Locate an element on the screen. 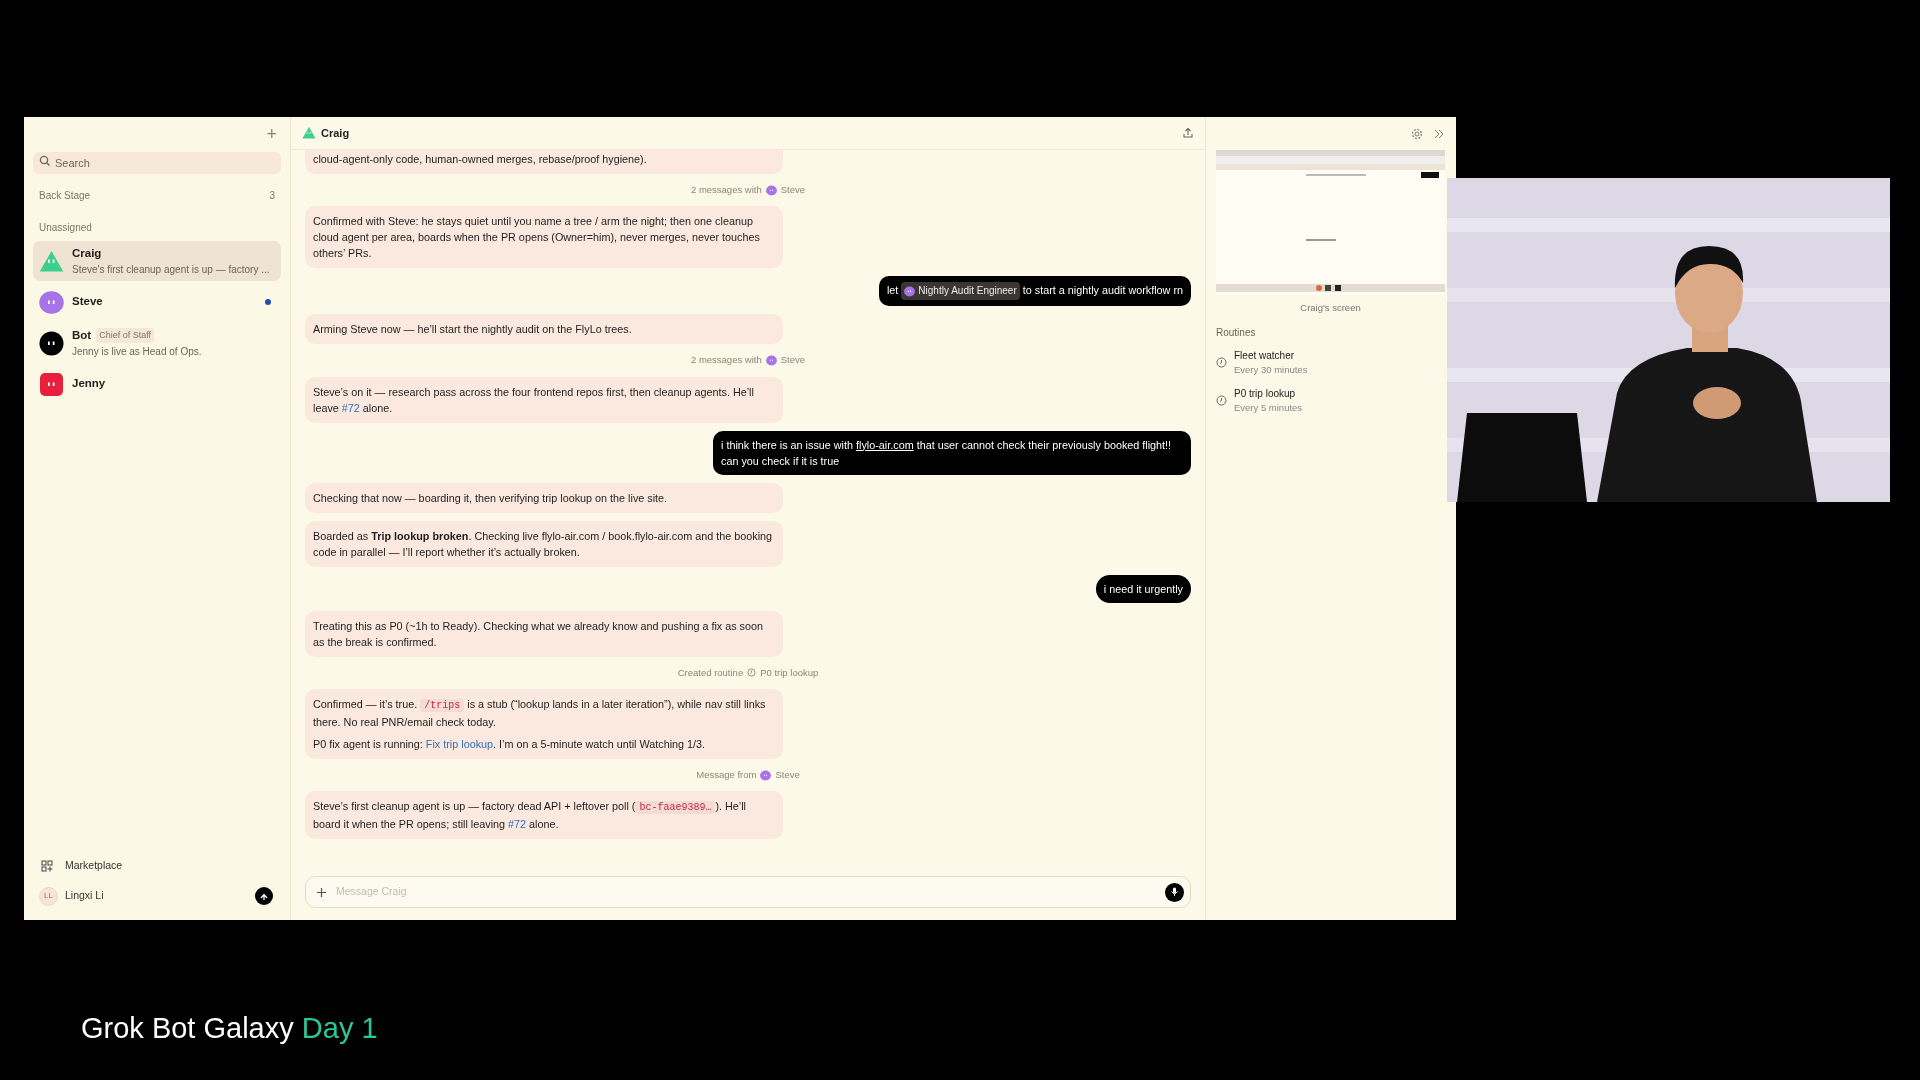  grid-icon is located at coordinates (47, 866).